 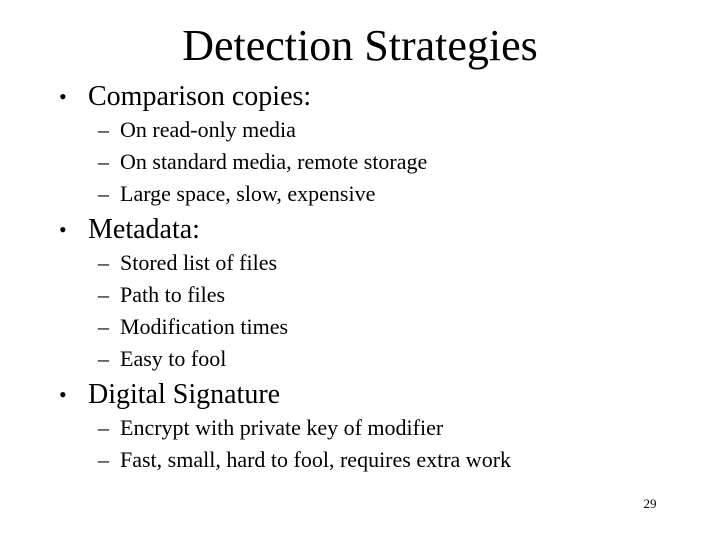 What do you see at coordinates (650, 503) in the screenshot?
I see `page-number: 29` at bounding box center [650, 503].